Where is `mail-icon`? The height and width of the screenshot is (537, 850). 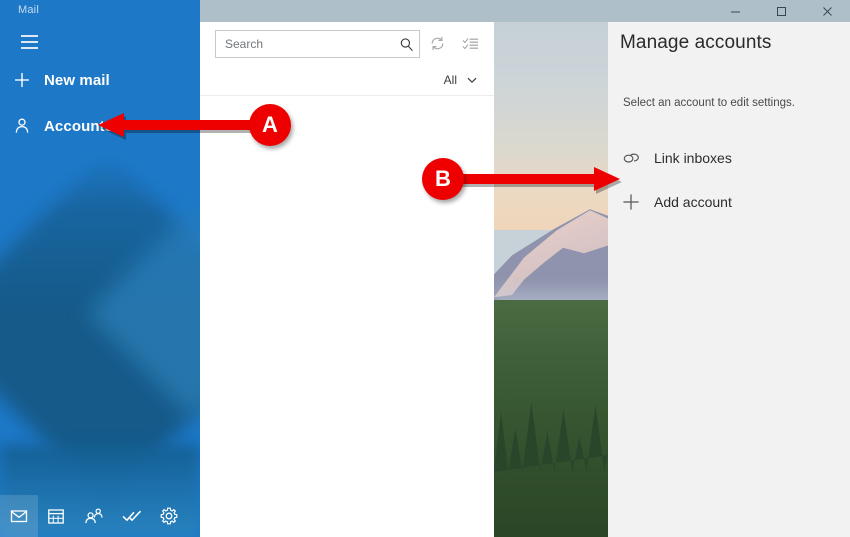
mail-icon is located at coordinates (19, 516).